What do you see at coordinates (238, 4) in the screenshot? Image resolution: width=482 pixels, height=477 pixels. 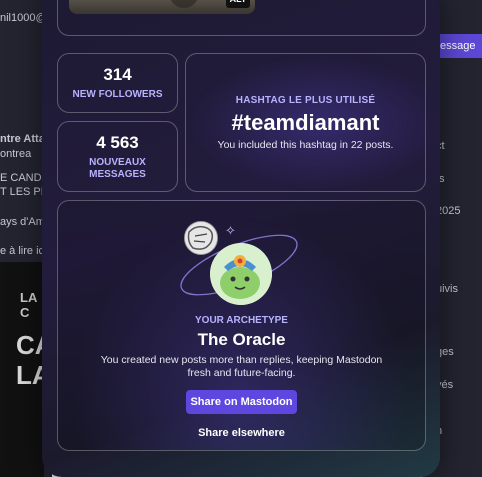 I see `alt-badge: ALT` at bounding box center [238, 4].